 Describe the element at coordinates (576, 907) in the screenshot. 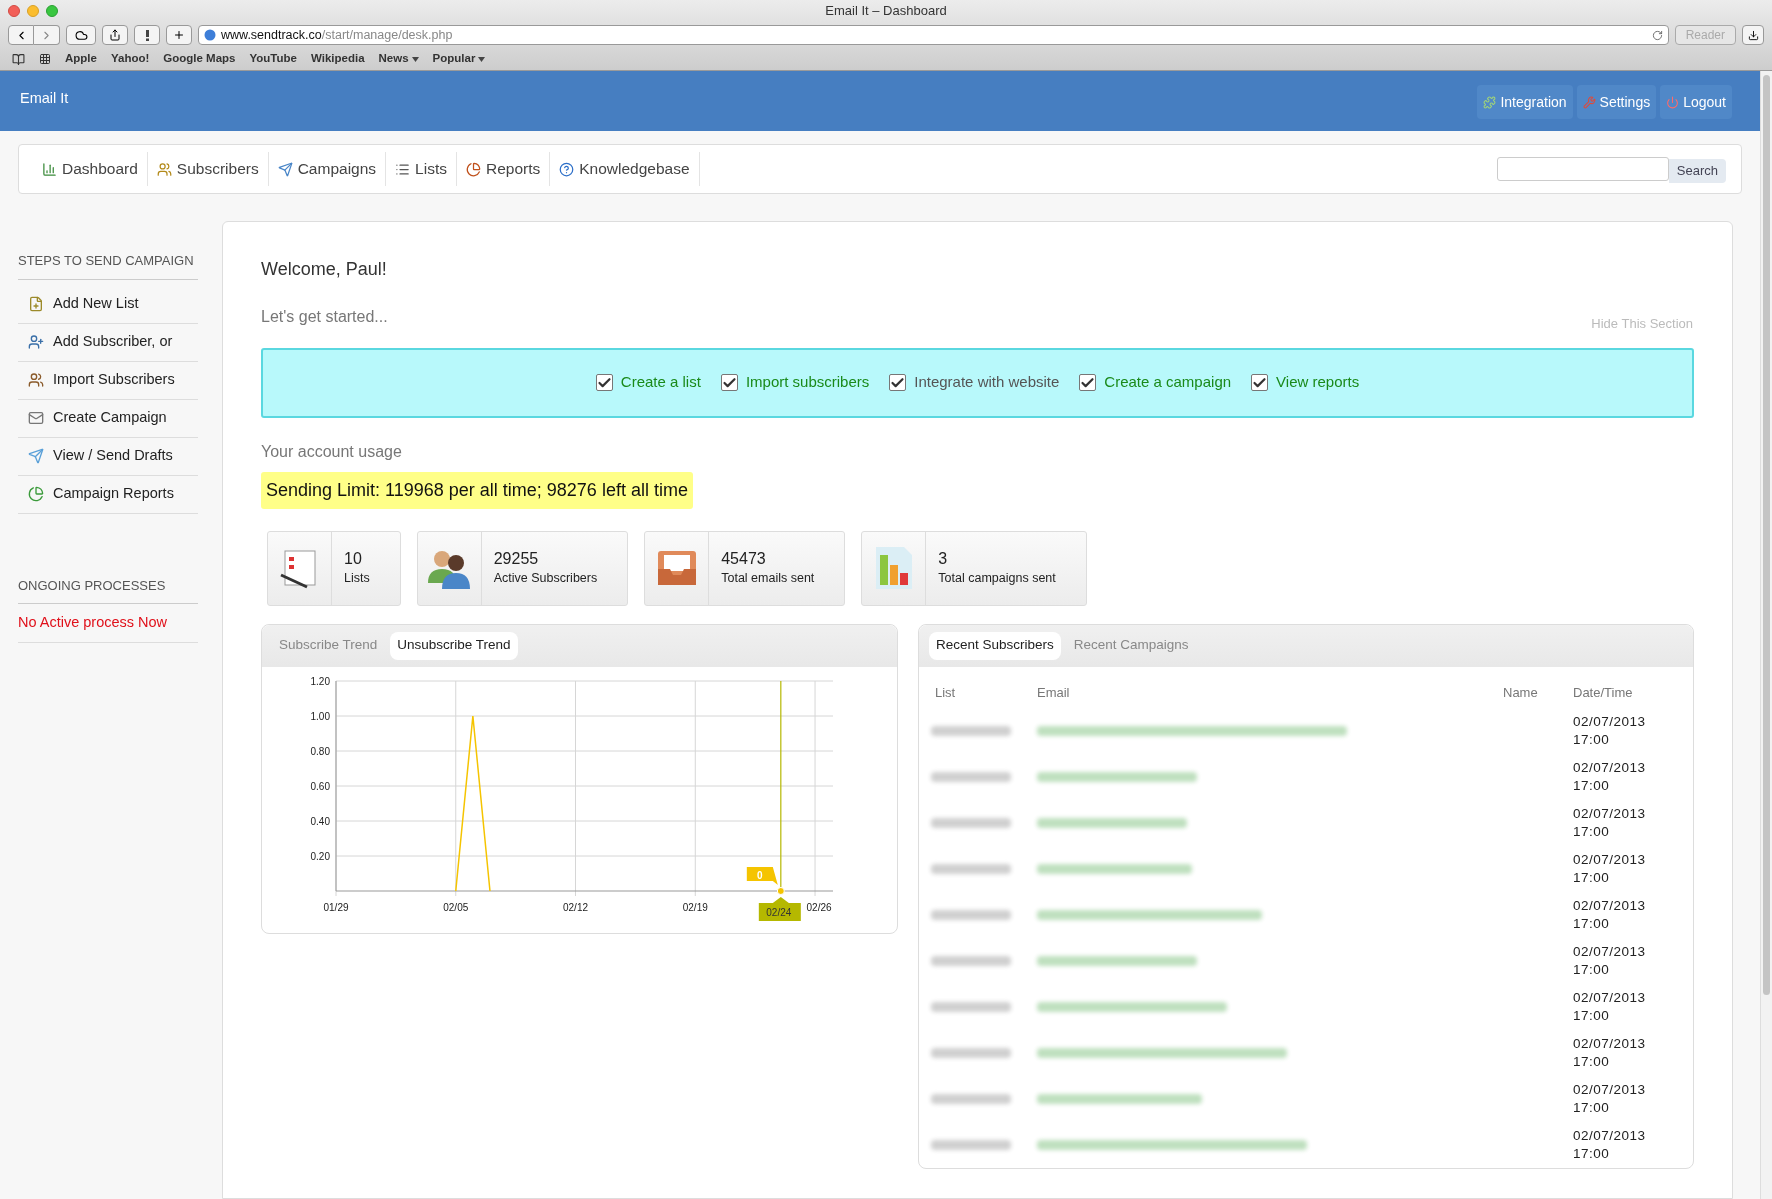

I see `x-tick-label: 02/12` at that location.